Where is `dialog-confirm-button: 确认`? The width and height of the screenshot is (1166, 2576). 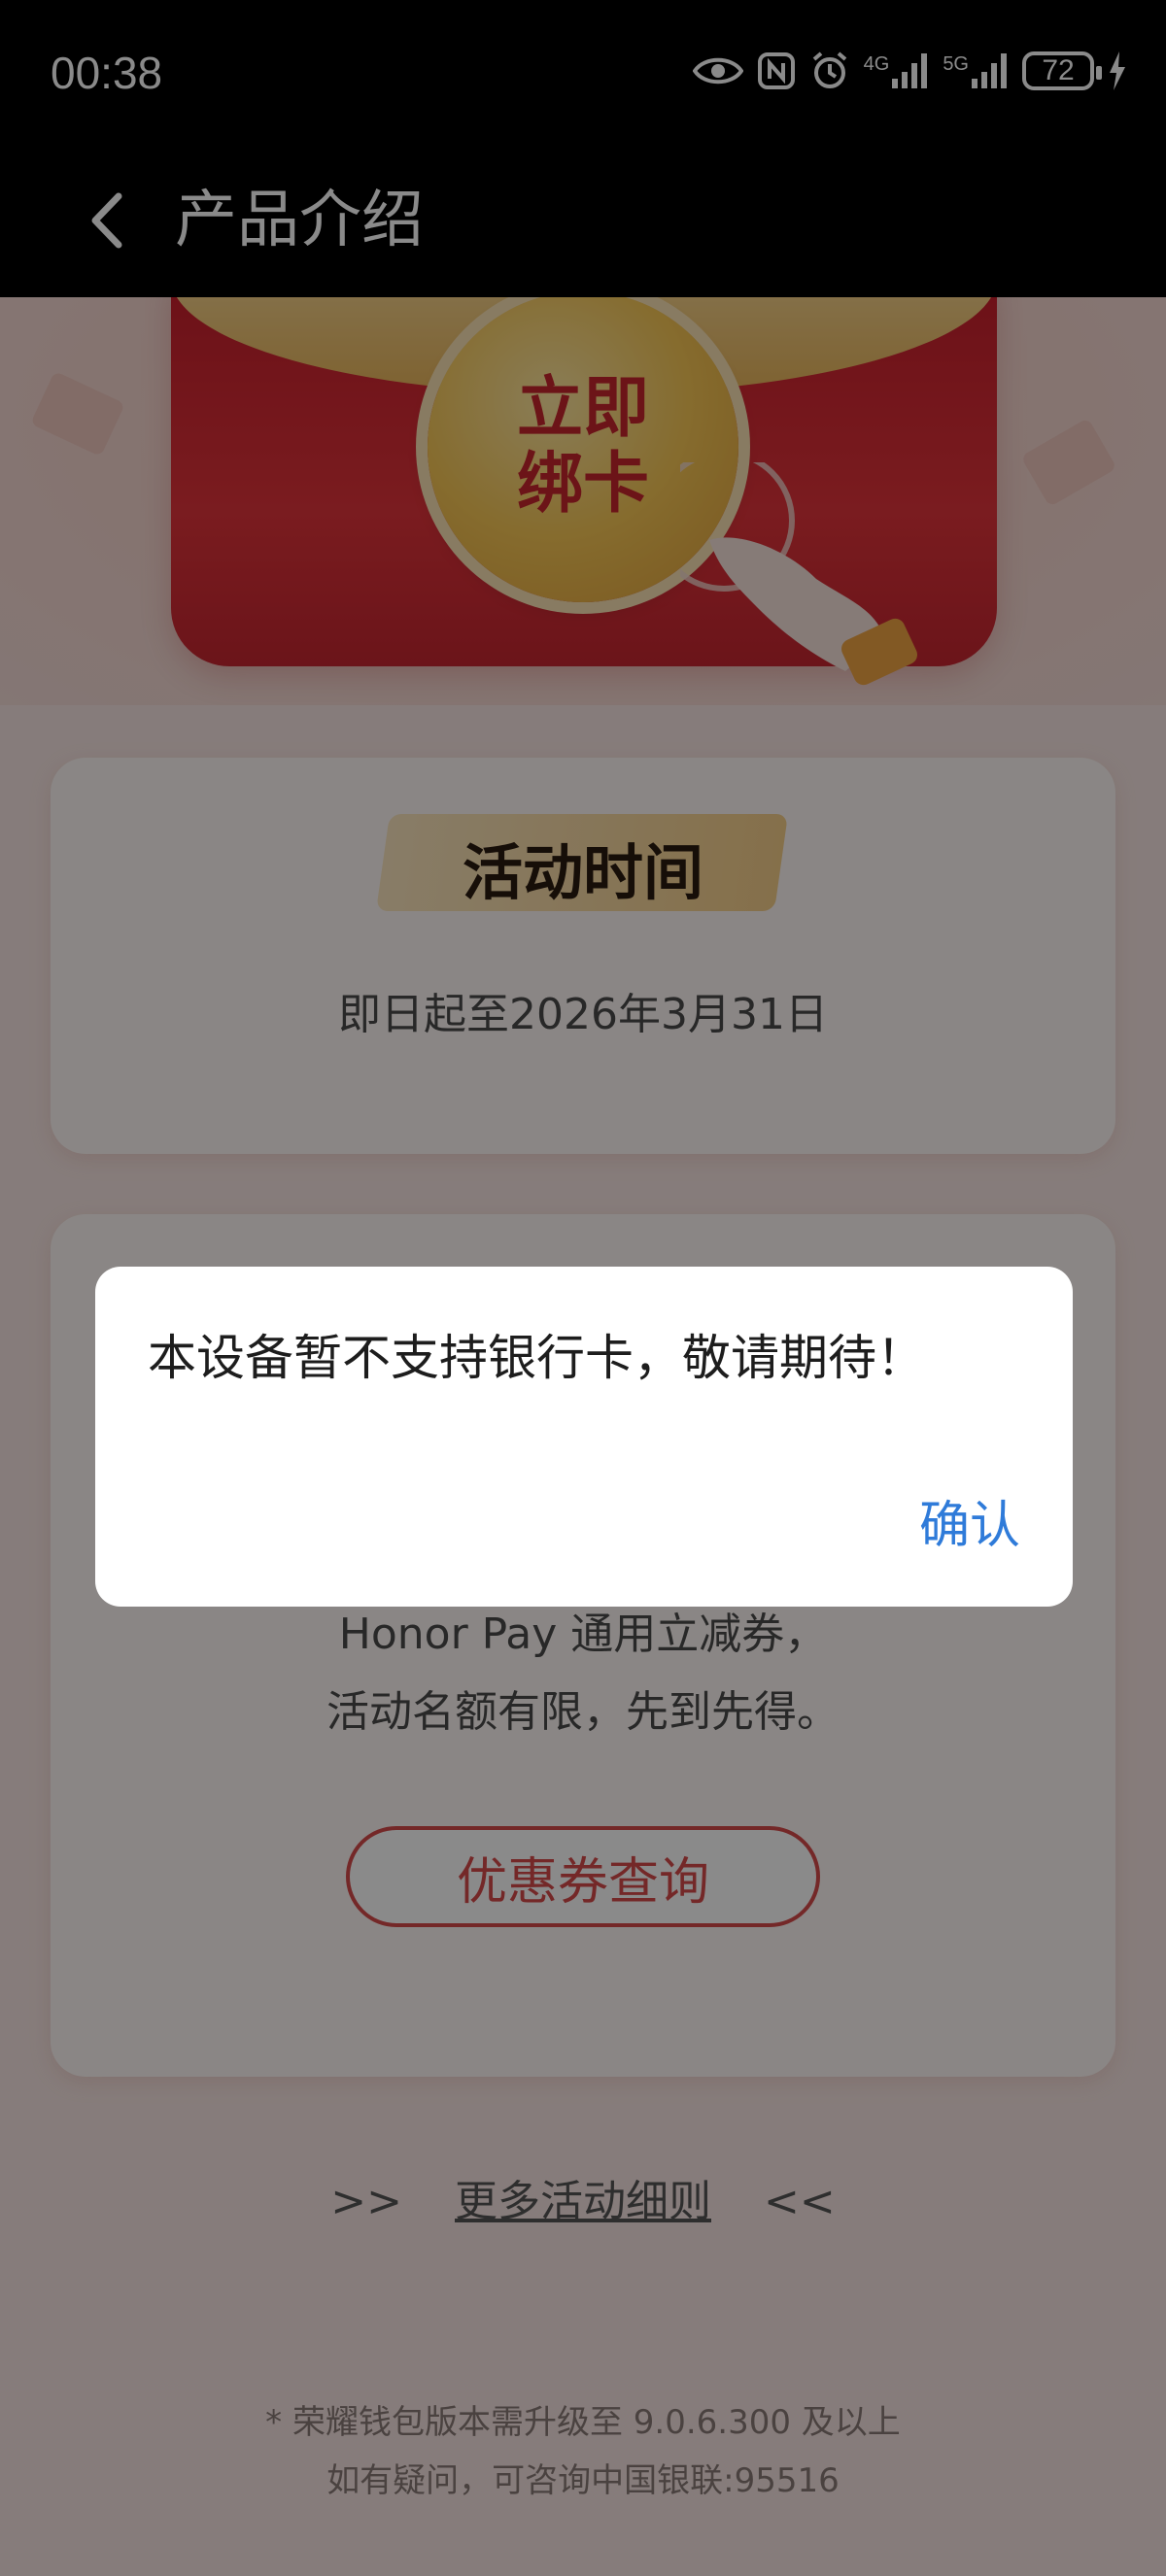 dialog-confirm-button: 确认 is located at coordinates (969, 1520).